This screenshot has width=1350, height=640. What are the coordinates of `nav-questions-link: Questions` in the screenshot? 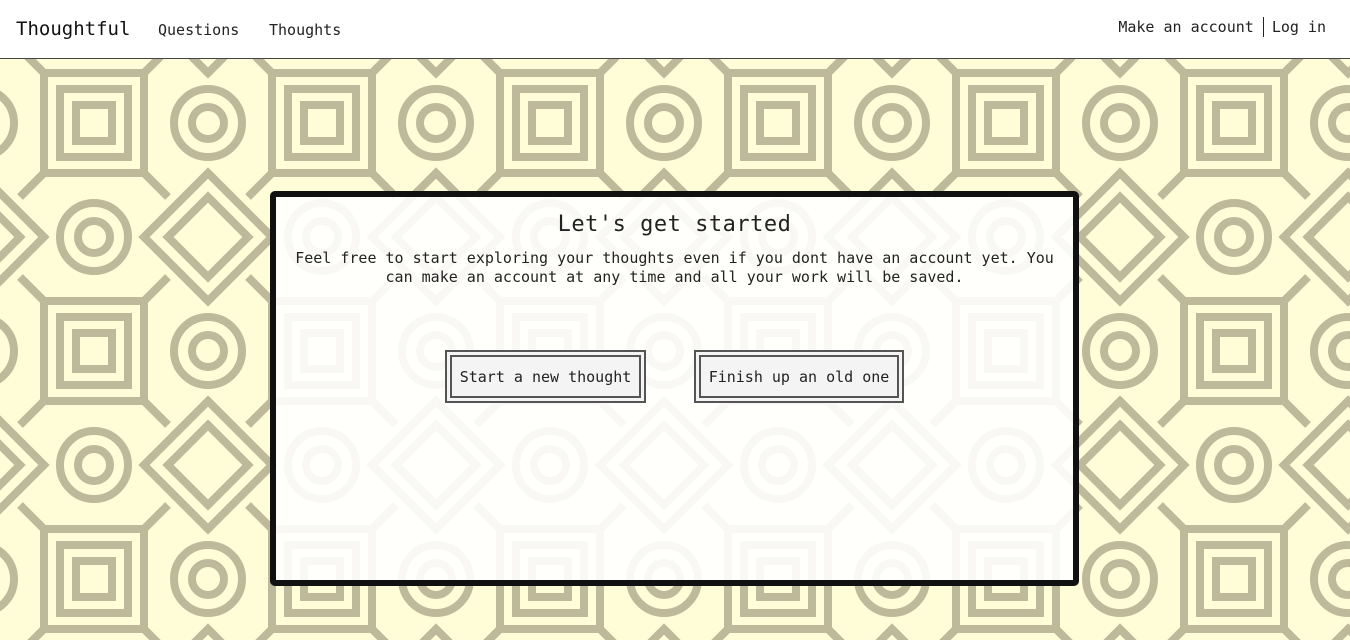 It's located at (198, 30).